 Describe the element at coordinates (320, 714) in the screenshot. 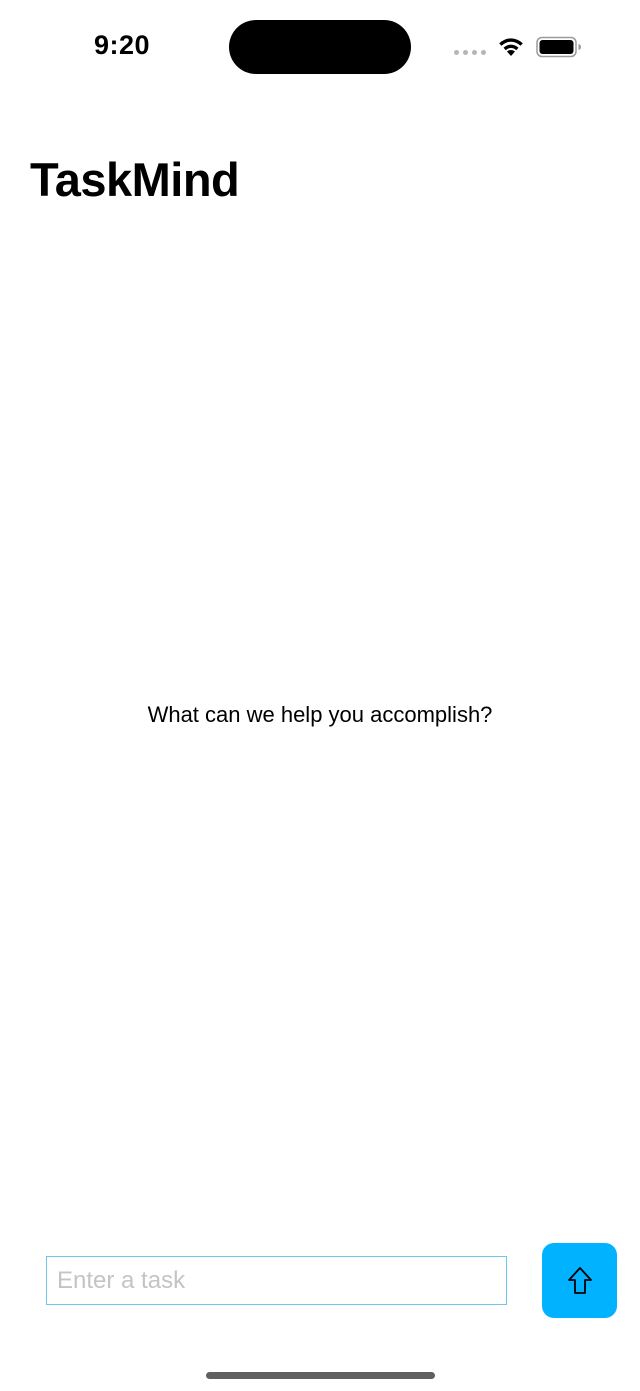

I see `empty-state-prompt: What can we help you accomplish?` at that location.